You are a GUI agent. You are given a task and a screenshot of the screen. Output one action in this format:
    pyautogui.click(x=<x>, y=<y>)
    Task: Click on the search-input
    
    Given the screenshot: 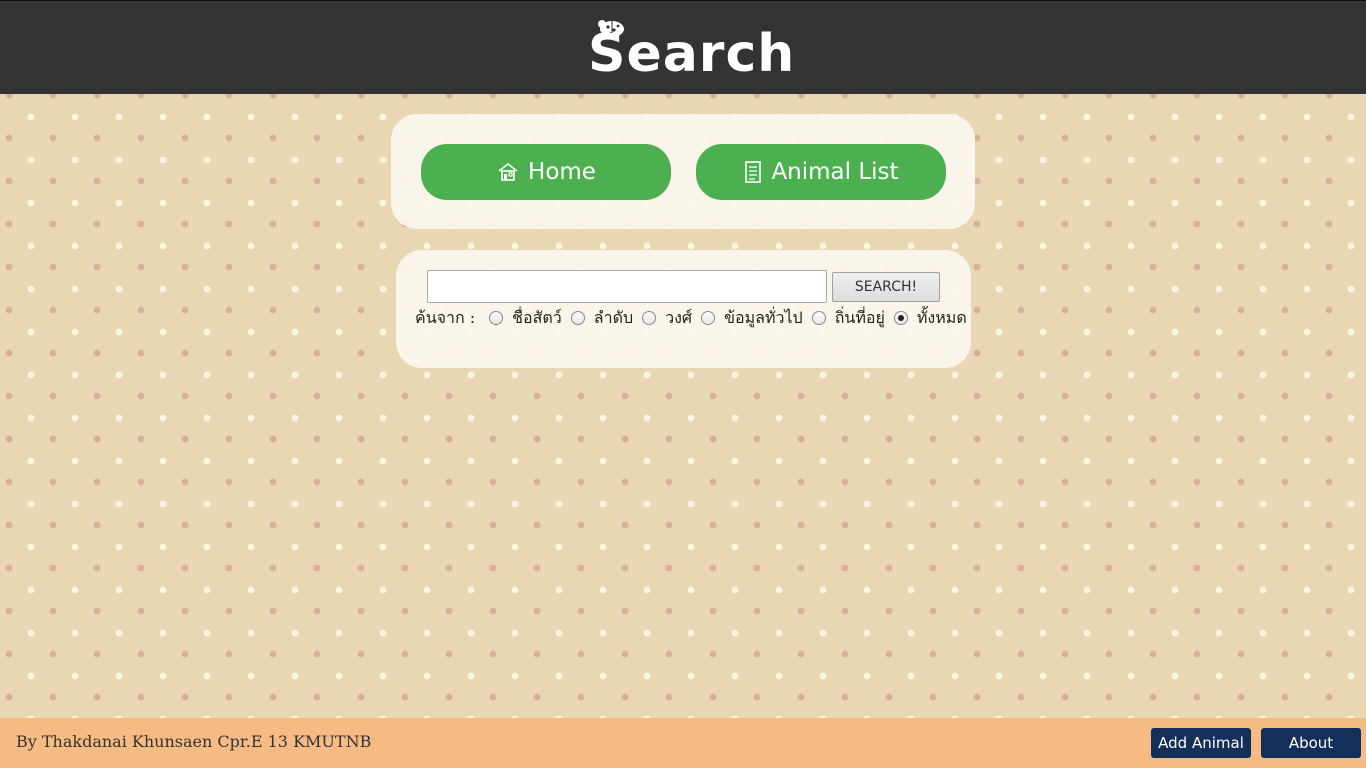 What is the action you would take?
    pyautogui.click(x=627, y=286)
    